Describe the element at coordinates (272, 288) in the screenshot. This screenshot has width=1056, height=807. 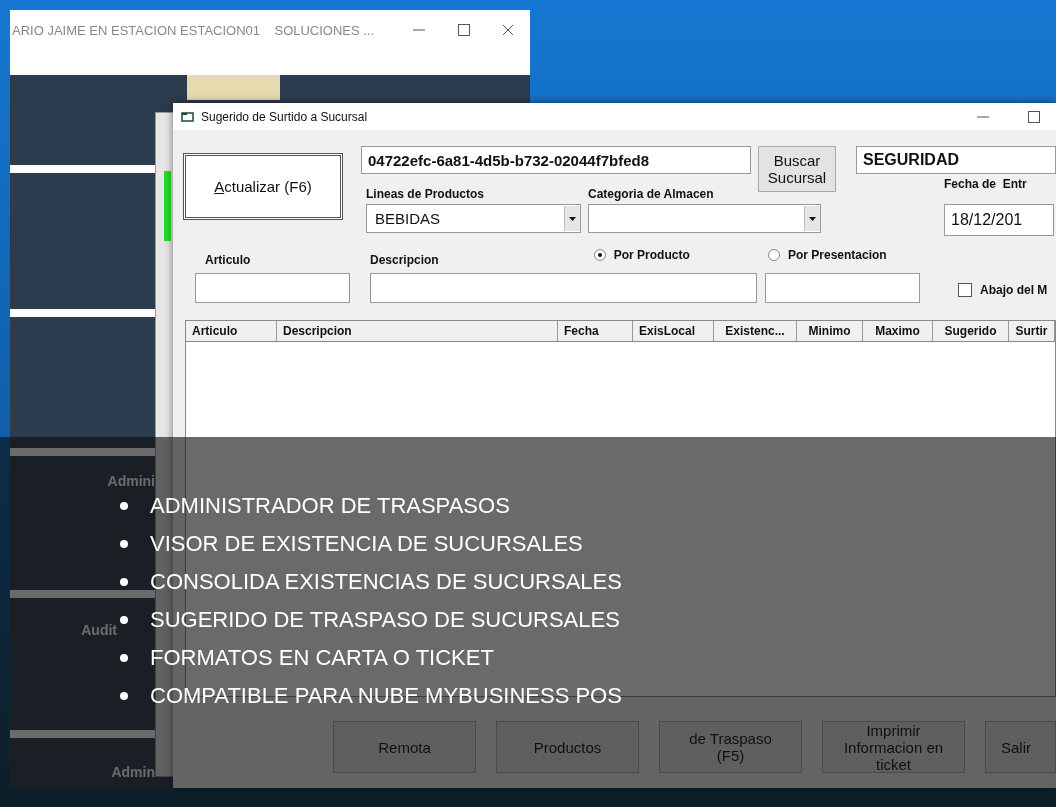
I see `article-field` at that location.